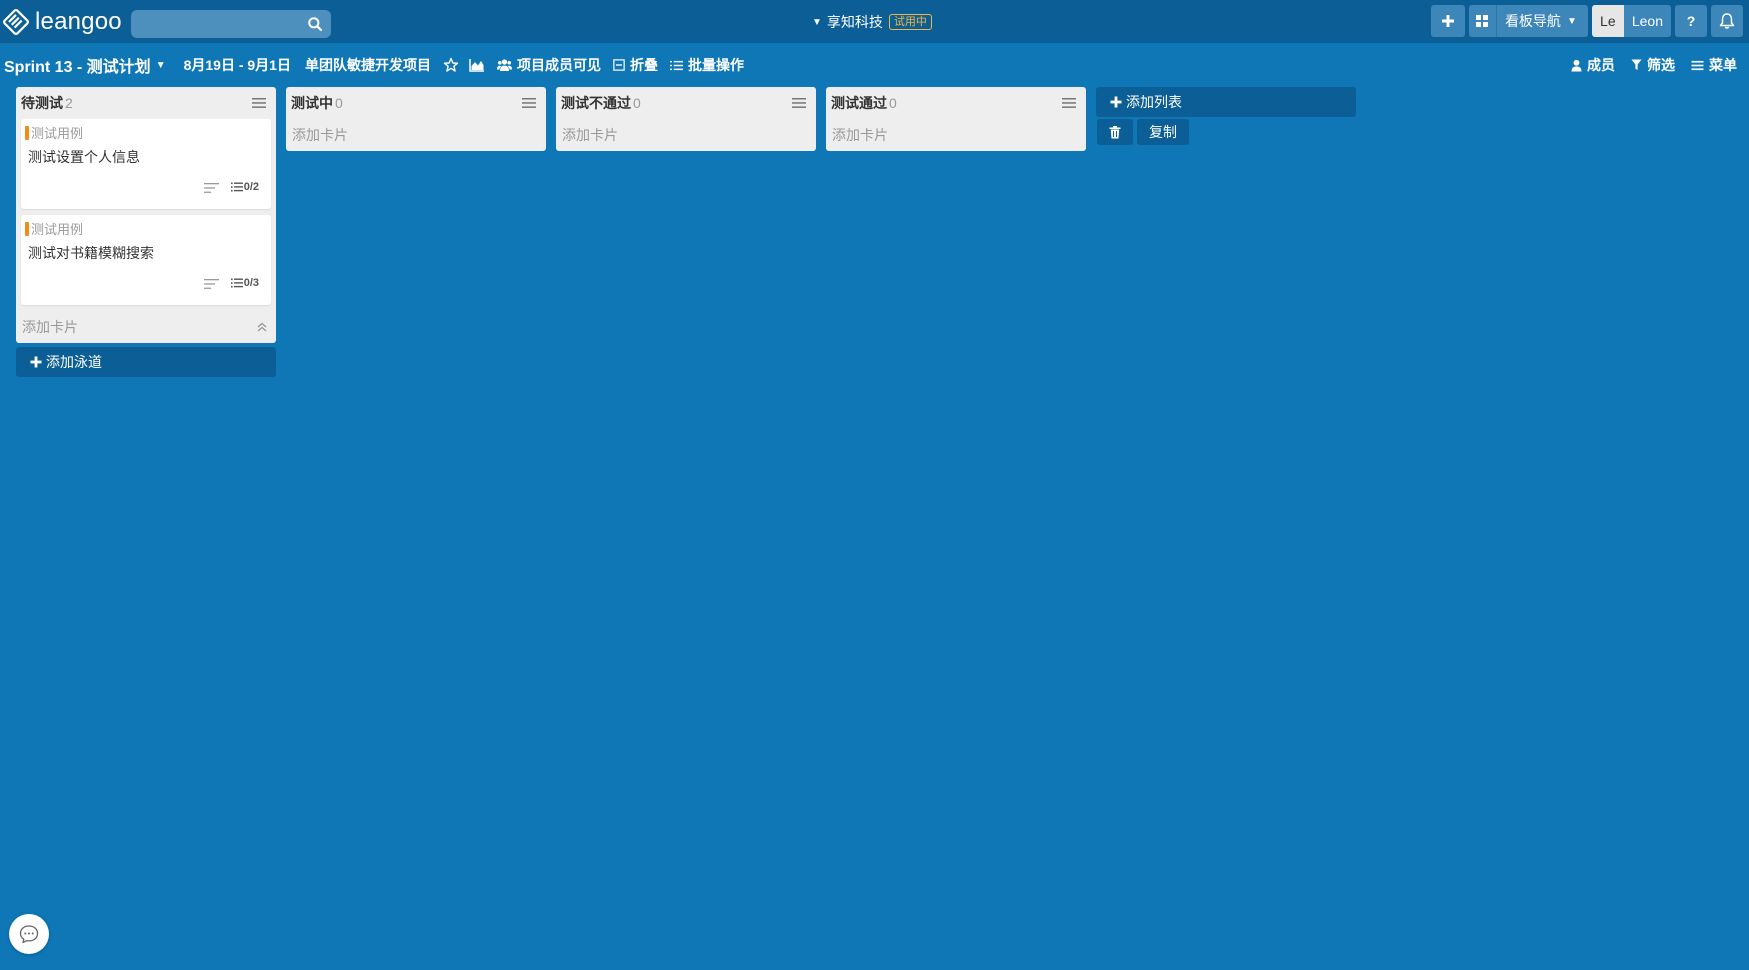 The width and height of the screenshot is (1749, 970). I want to click on area-chart-icon, so click(477, 65).